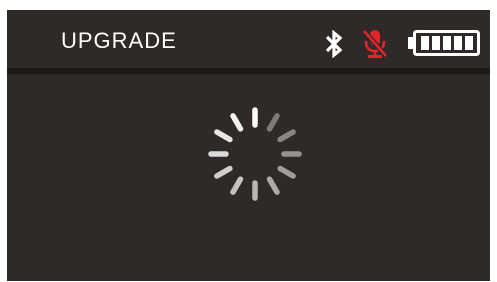 The width and height of the screenshot is (497, 282). I want to click on battery-icon, so click(444, 43).